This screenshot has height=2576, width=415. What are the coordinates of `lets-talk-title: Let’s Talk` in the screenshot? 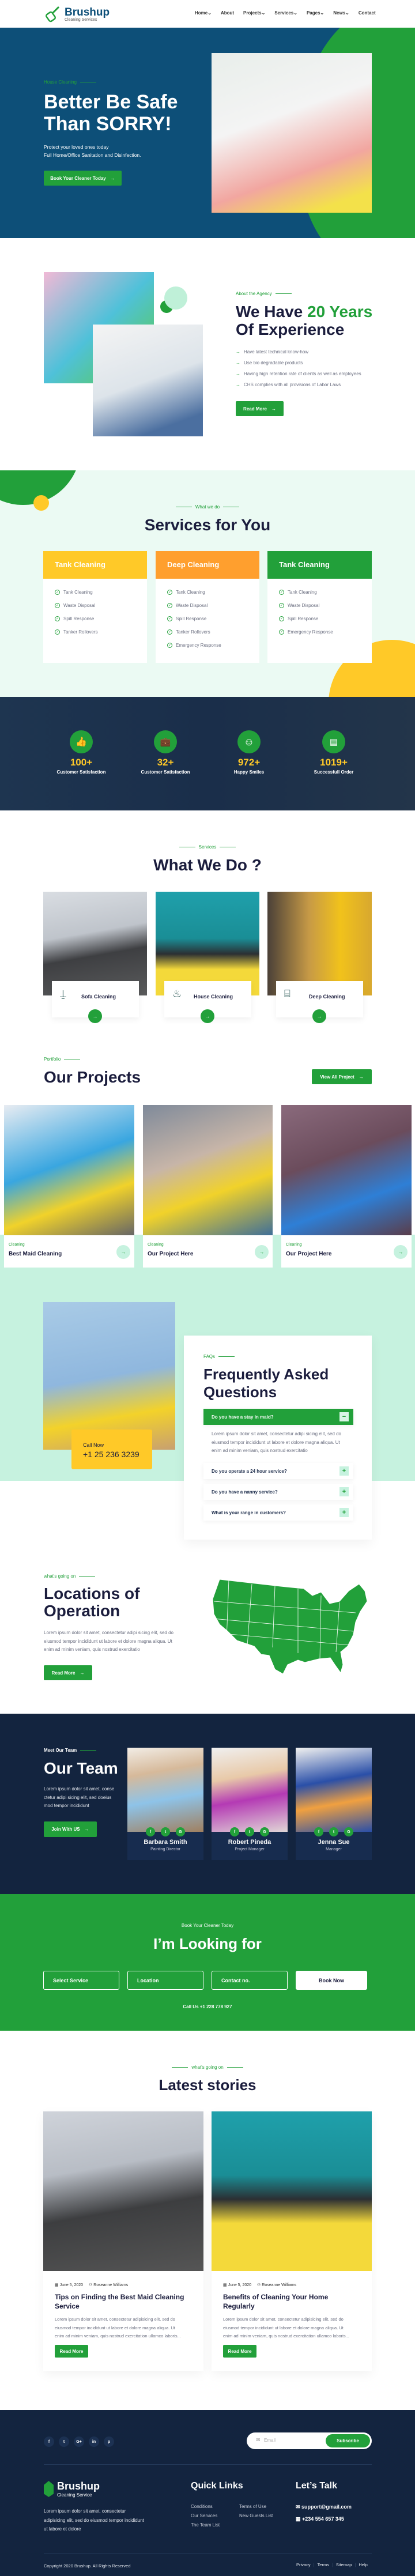 It's located at (317, 2486).